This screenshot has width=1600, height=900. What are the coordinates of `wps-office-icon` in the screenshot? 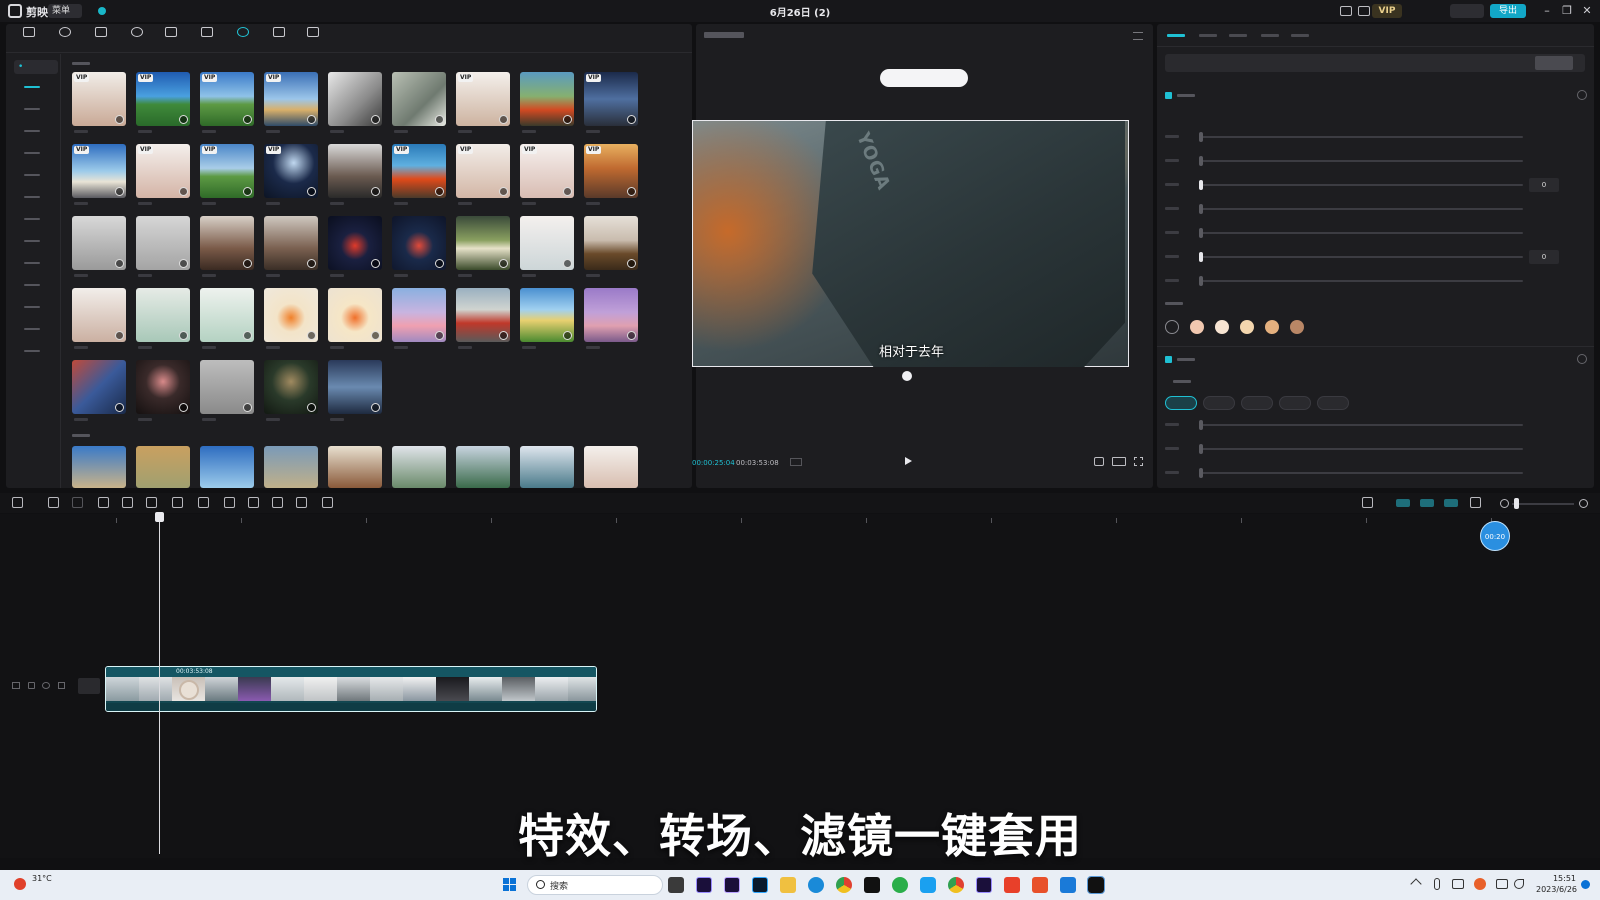 It's located at (1040, 885).